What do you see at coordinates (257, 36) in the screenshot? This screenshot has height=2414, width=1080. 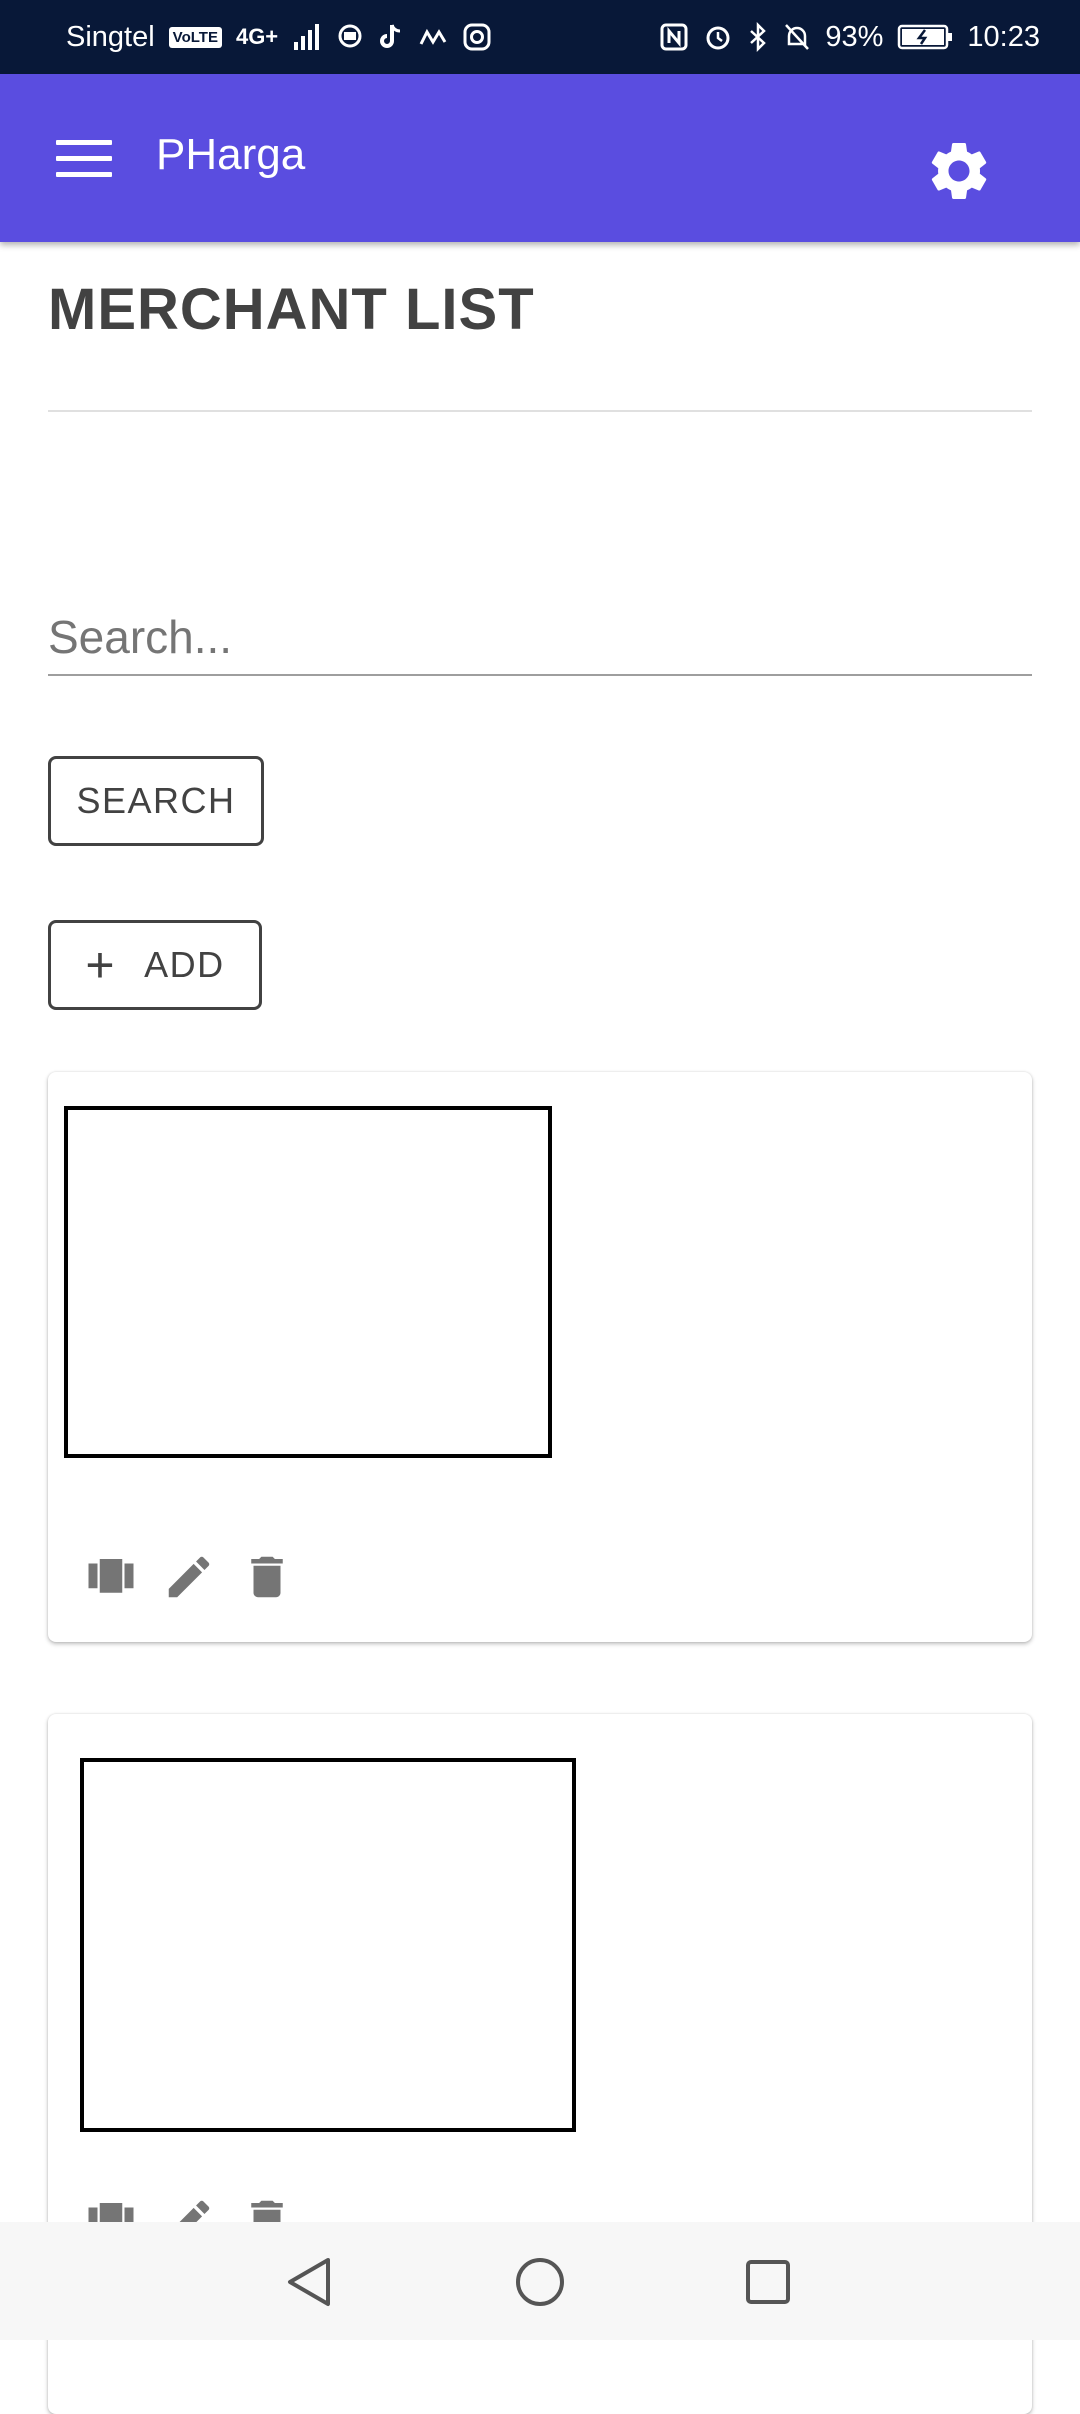 I see `network-type: 4G+` at bounding box center [257, 36].